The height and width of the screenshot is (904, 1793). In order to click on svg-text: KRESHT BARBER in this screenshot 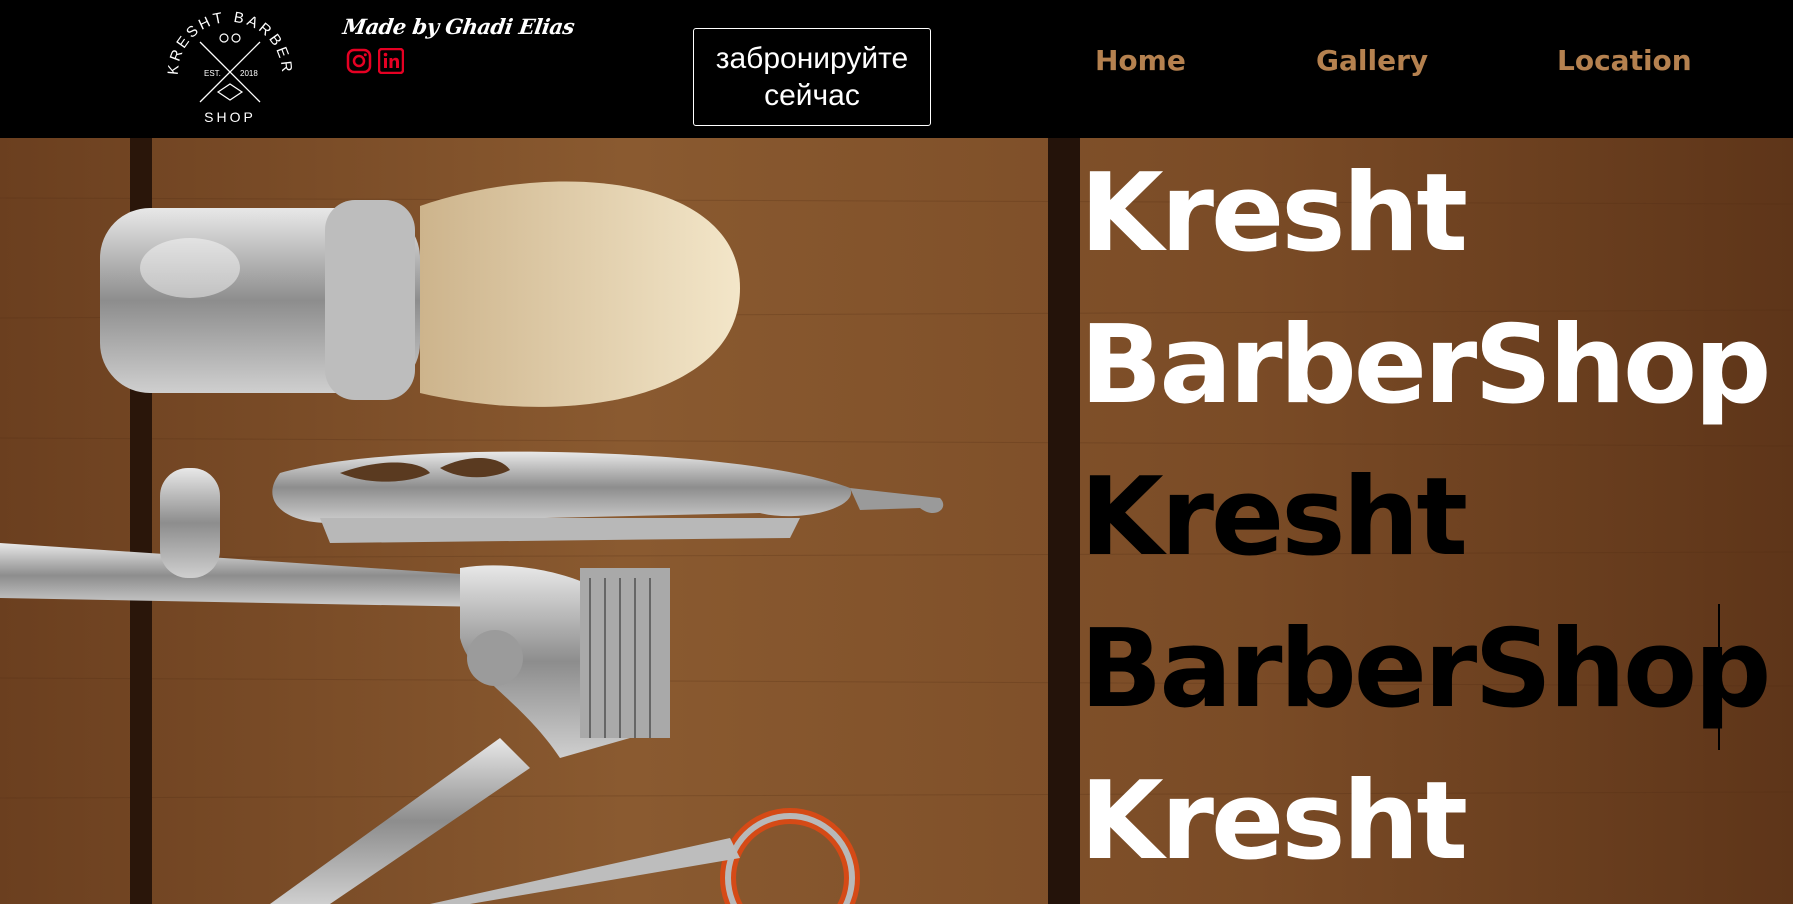, I will do `click(230, 42)`.